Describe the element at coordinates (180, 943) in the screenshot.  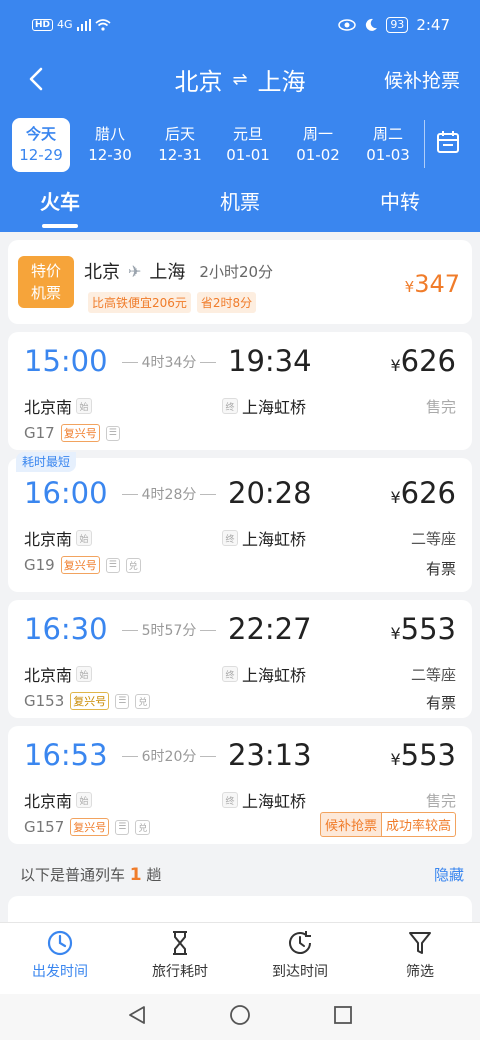
I see `hourglass-icon` at that location.